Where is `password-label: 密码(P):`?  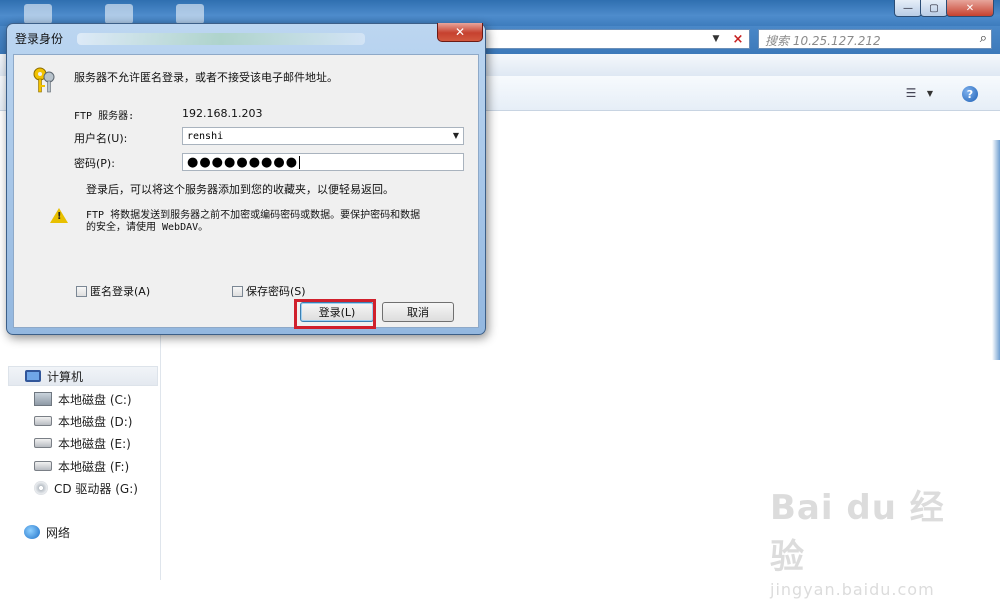 password-label: 密码(P): is located at coordinates (94, 163).